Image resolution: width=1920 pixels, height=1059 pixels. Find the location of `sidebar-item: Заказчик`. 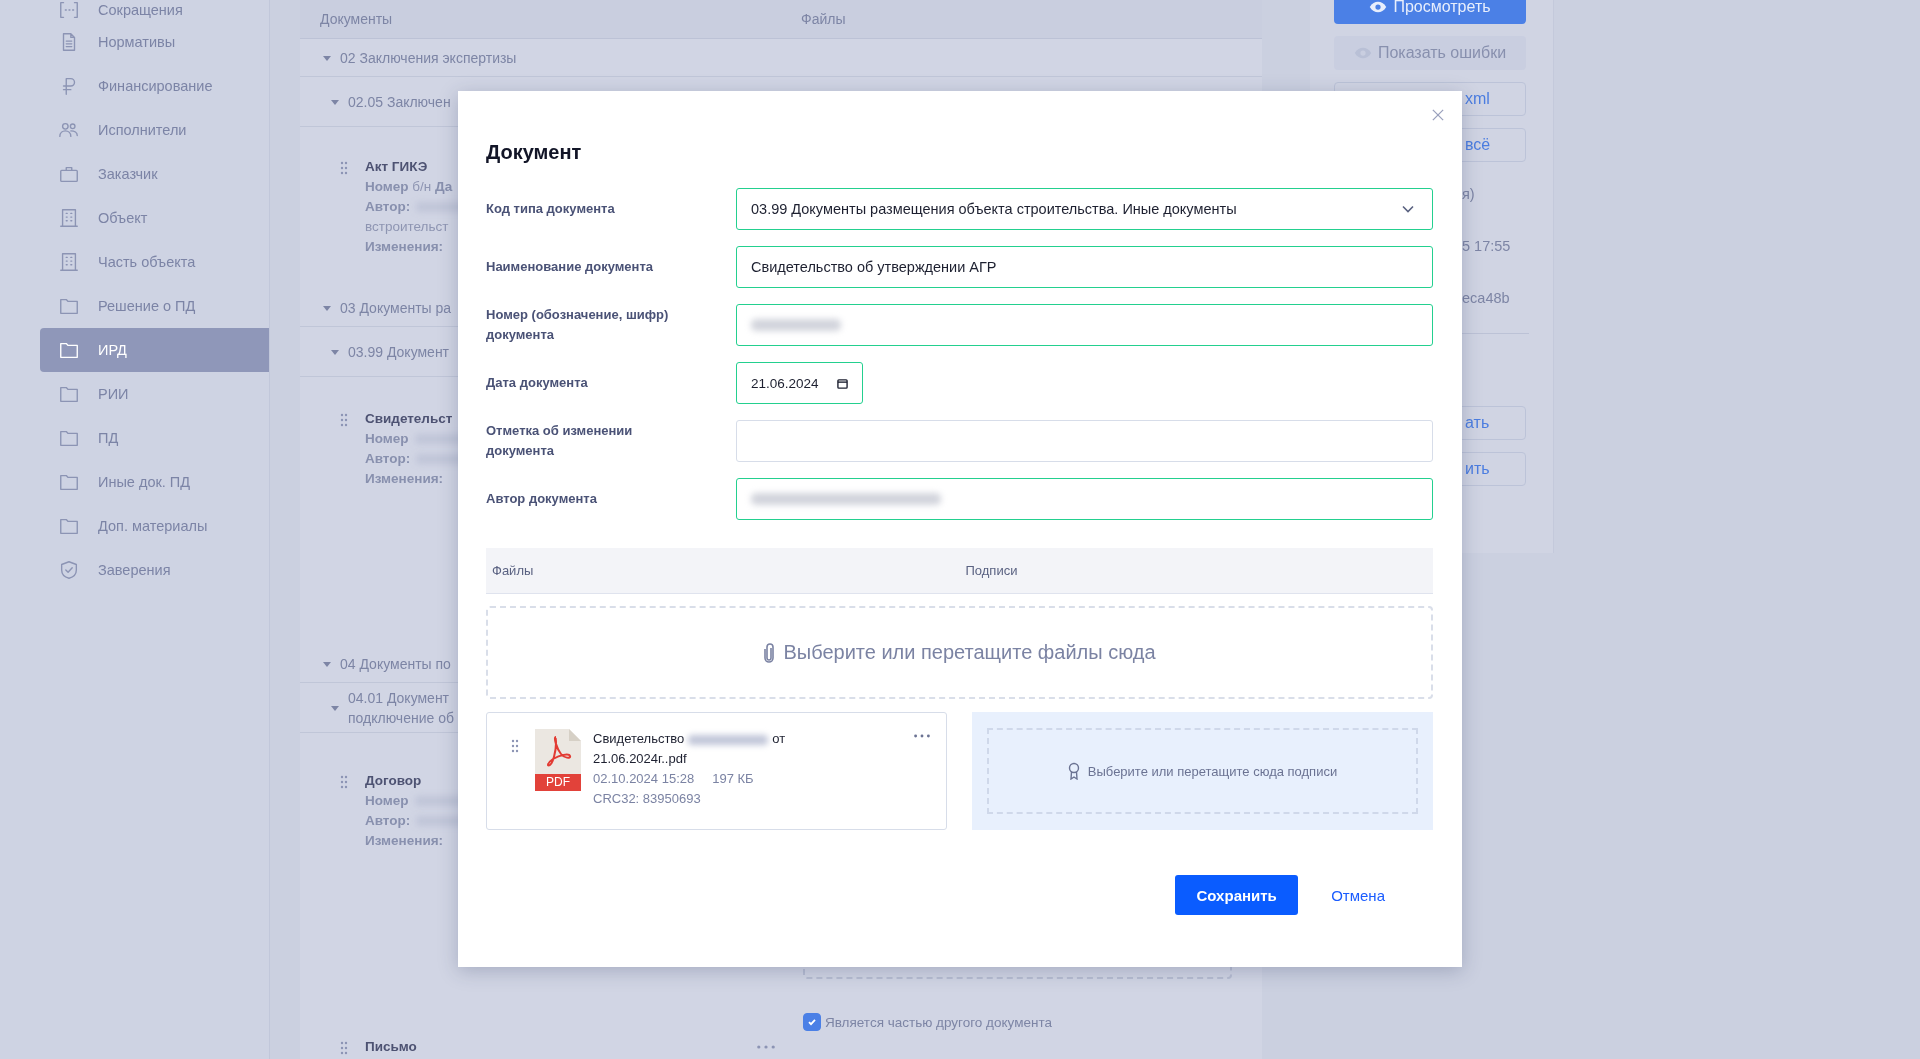

sidebar-item: Заказчик is located at coordinates (154, 174).